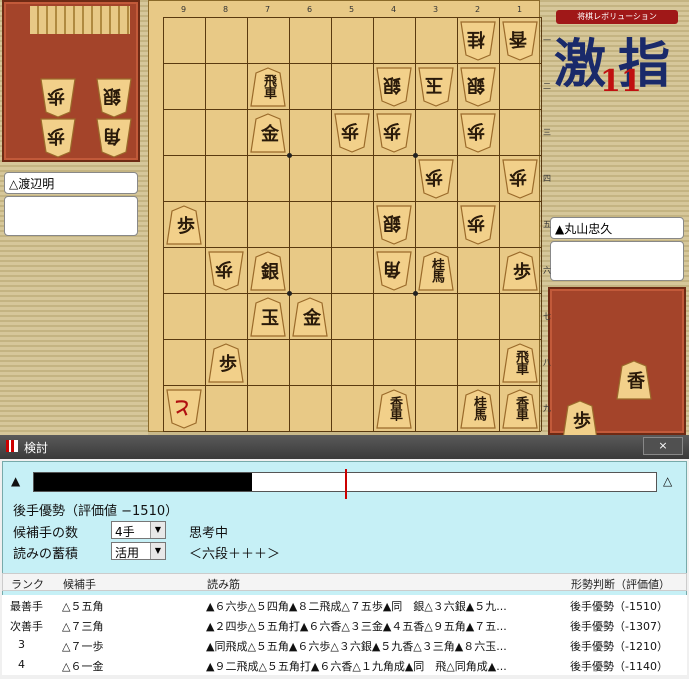  What do you see at coordinates (27, 584) in the screenshot?
I see `col-rank: ランク` at bounding box center [27, 584].